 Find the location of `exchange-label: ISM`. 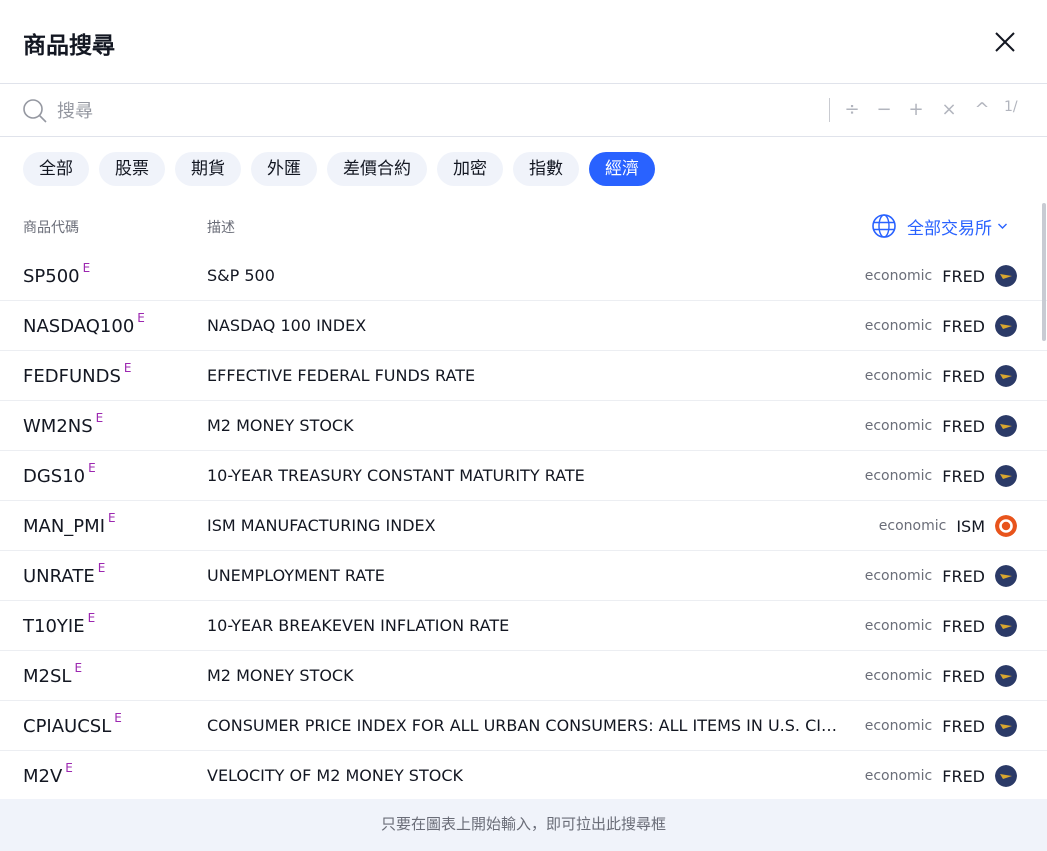

exchange-label: ISM is located at coordinates (970, 526).